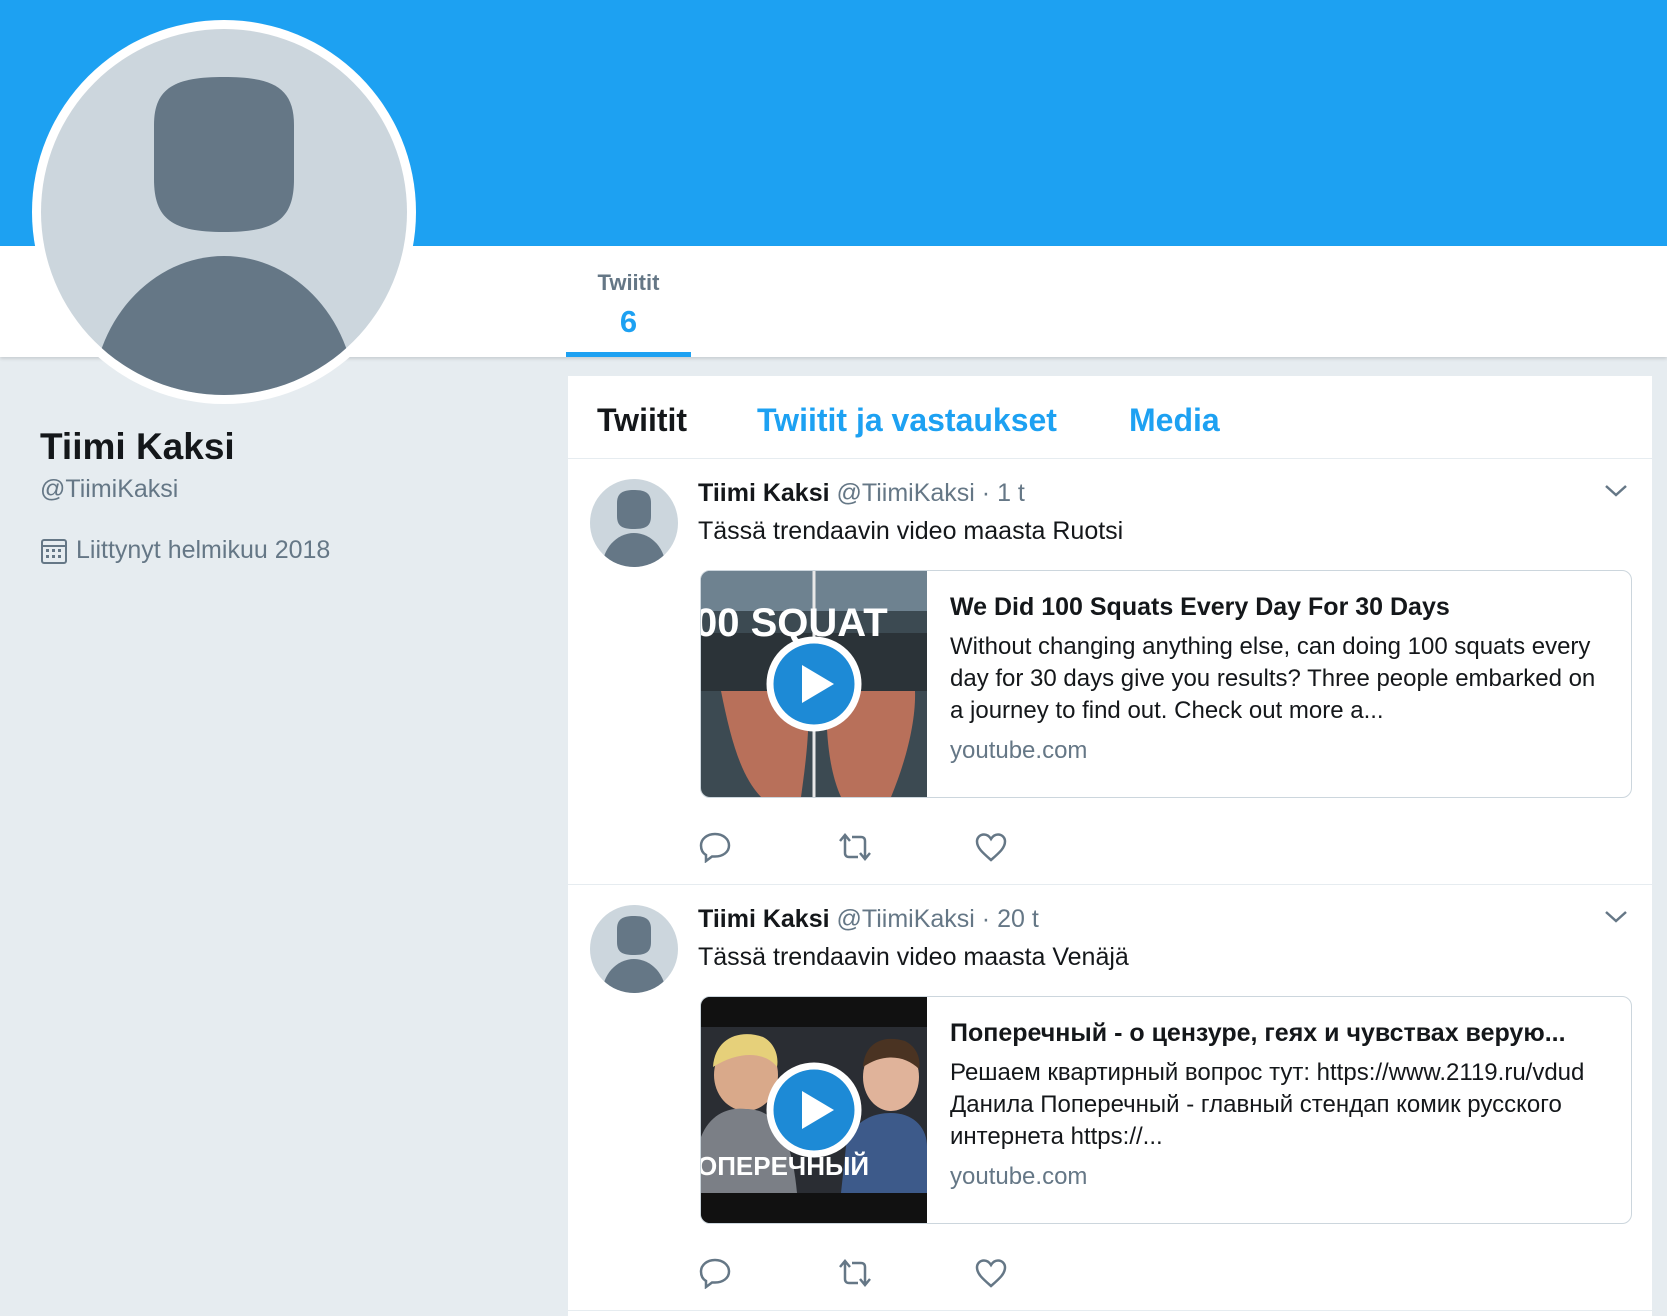 This screenshot has height=1316, width=1667. I want to click on tweet-header: Tiimi Kaksi @TiimiKaksi · 1 t, so click(861, 493).